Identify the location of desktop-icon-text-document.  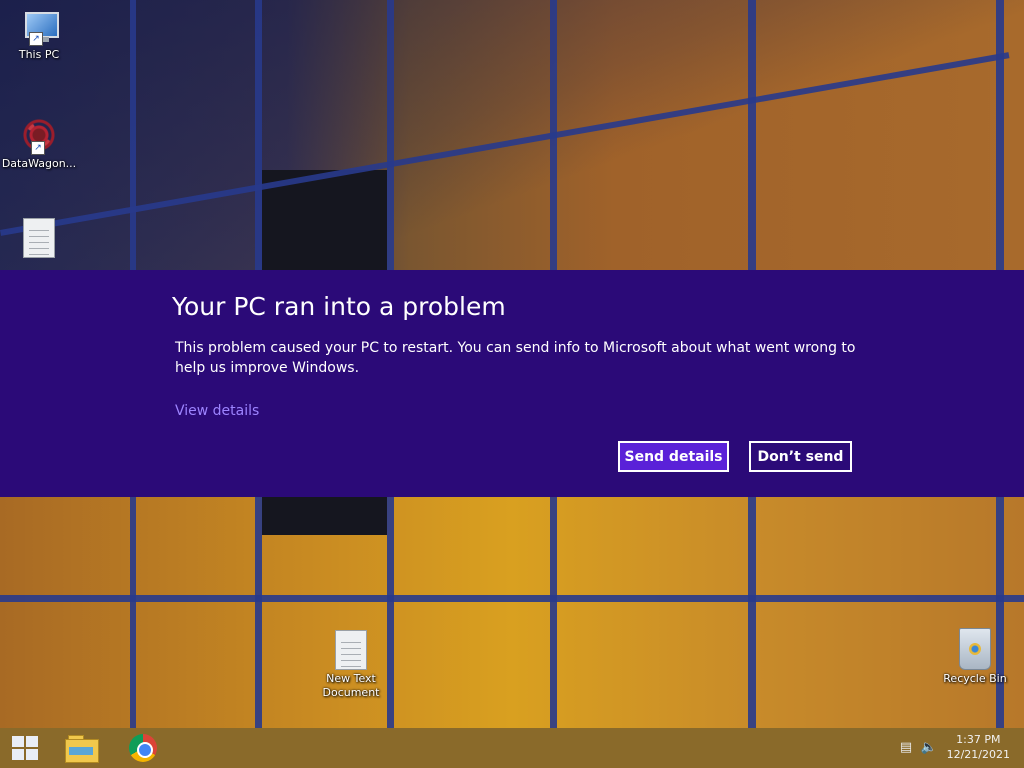
(39, 244).